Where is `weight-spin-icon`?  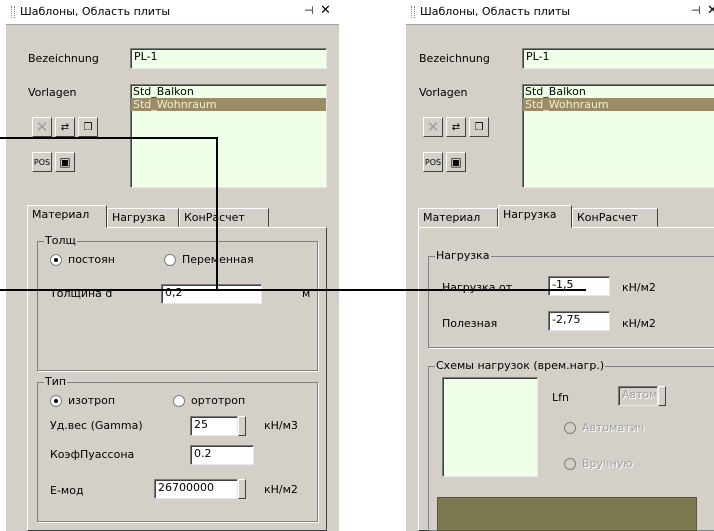 weight-spin-icon is located at coordinates (242, 426).